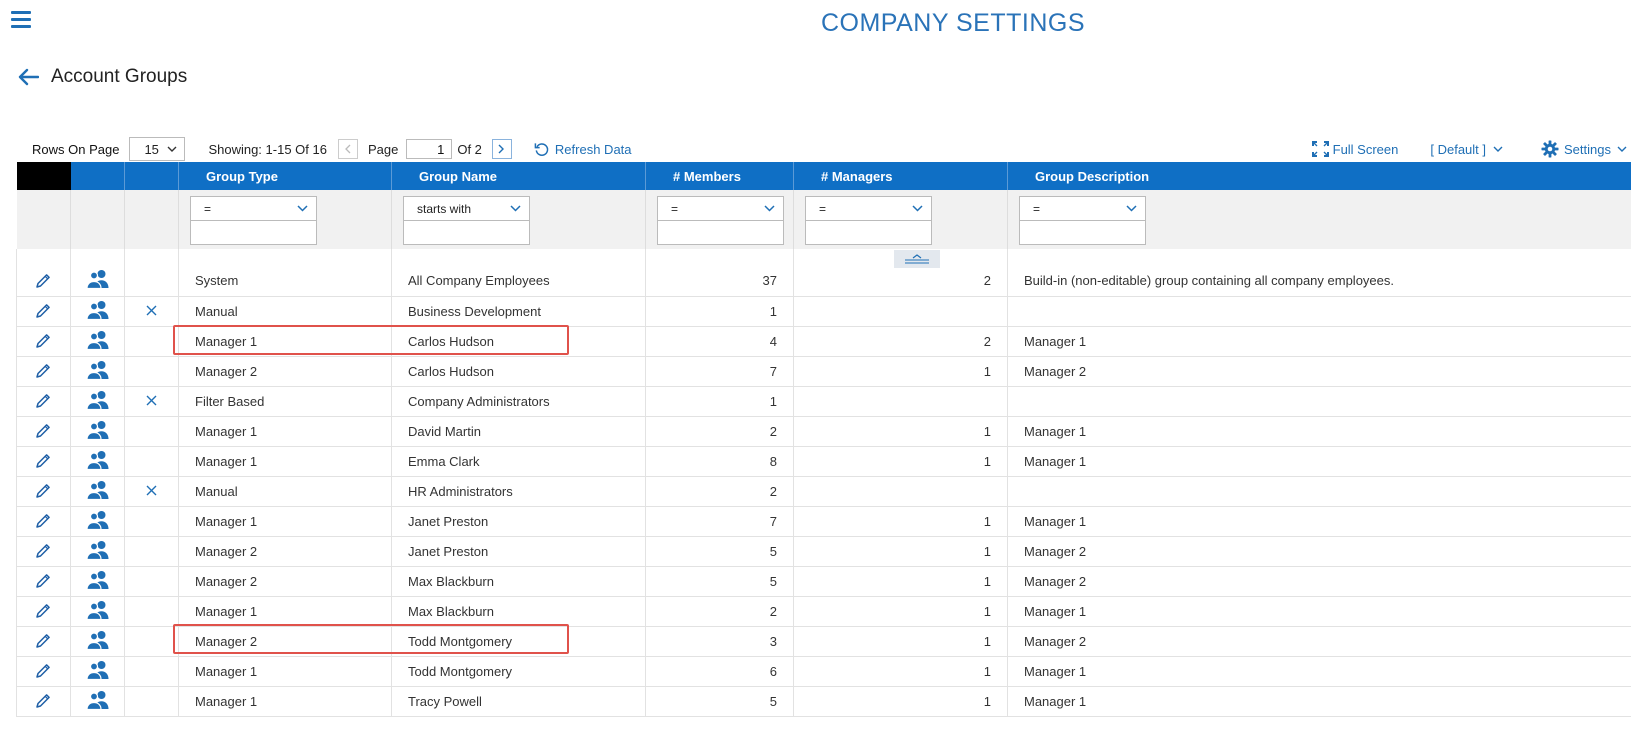  I want to click on view-dropdown: [ Default ], so click(1466, 149).